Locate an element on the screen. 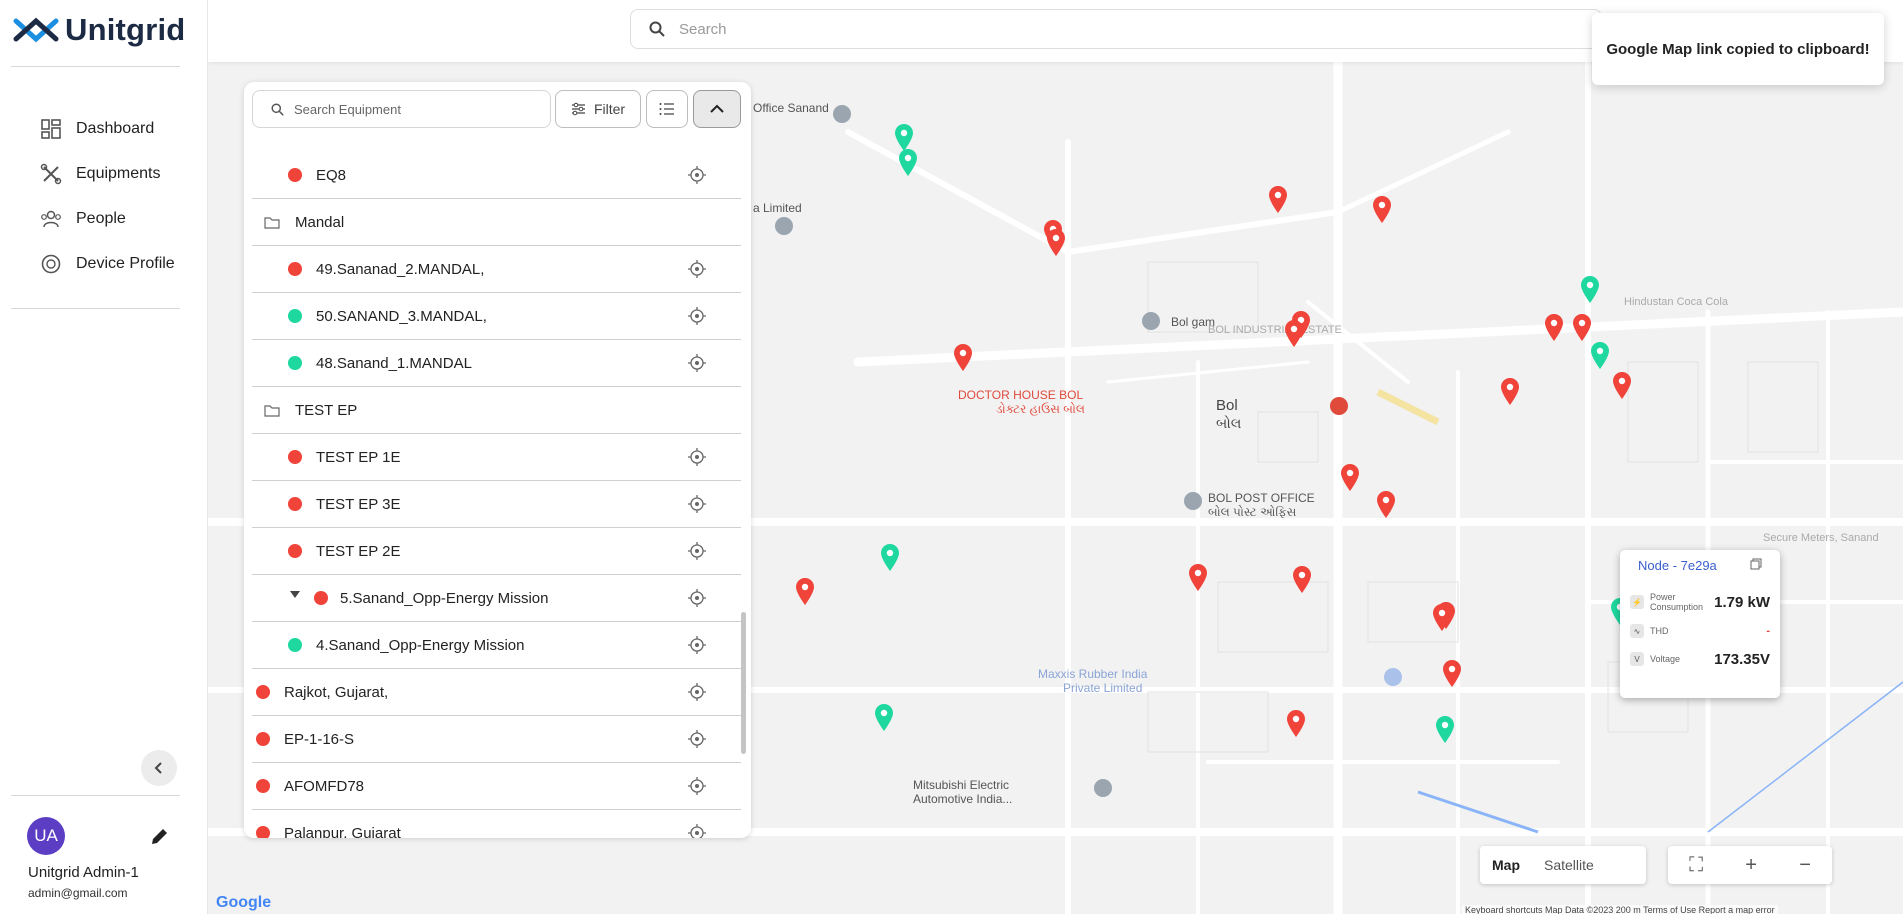 The width and height of the screenshot is (1903, 914). equipment-row: 4.Sanand_Opp-Energy Mission is located at coordinates (496, 645).